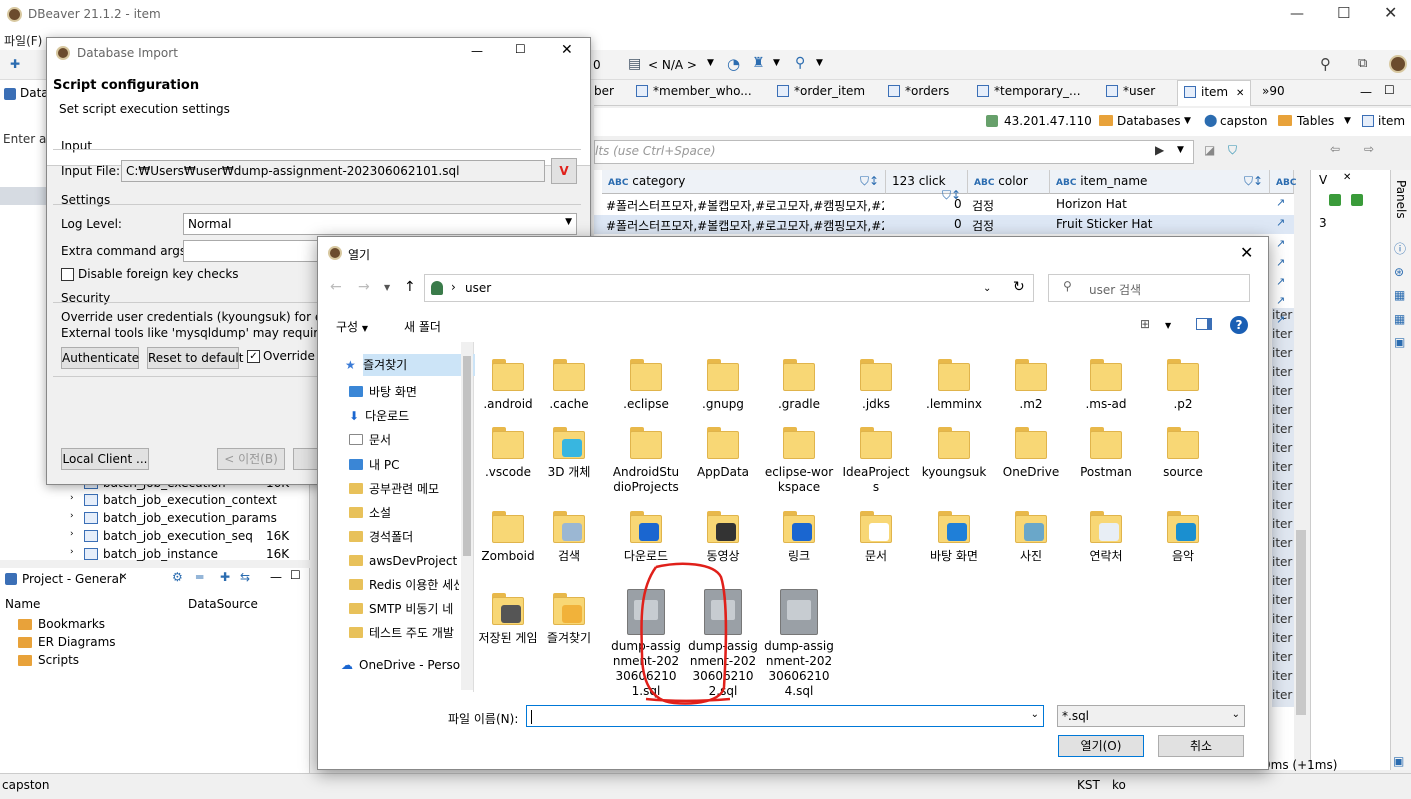 The image size is (1411, 799). Describe the element at coordinates (1091, 204) in the screenshot. I see `cell-item-name: Horizon Hat` at that location.